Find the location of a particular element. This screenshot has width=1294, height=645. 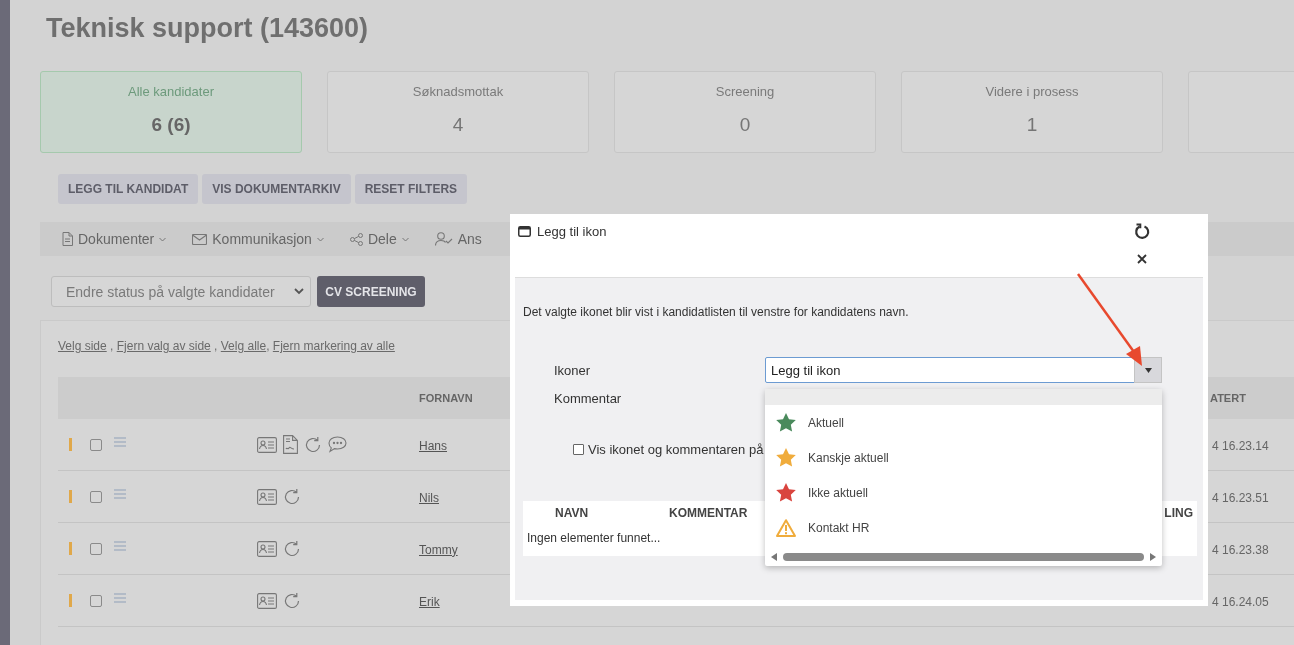

card-count: 0 is located at coordinates (745, 125).